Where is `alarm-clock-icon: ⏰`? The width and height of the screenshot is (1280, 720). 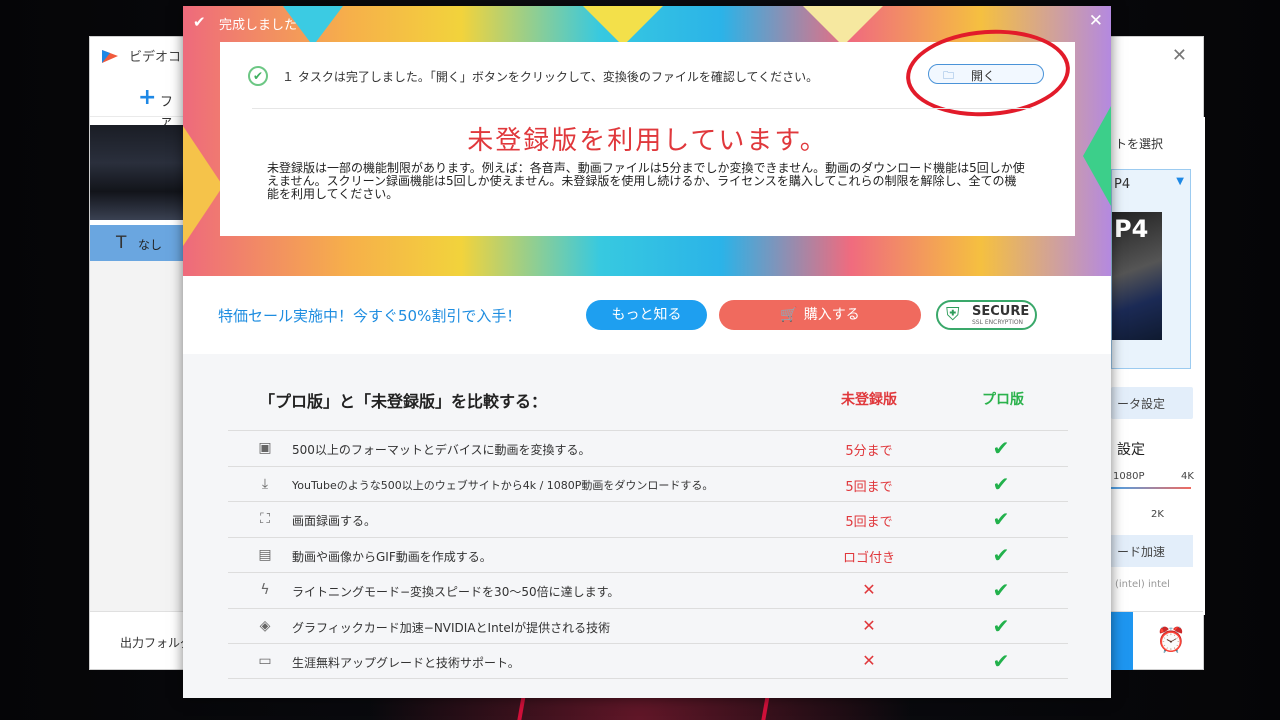
alarm-clock-icon: ⏰ is located at coordinates (1171, 640).